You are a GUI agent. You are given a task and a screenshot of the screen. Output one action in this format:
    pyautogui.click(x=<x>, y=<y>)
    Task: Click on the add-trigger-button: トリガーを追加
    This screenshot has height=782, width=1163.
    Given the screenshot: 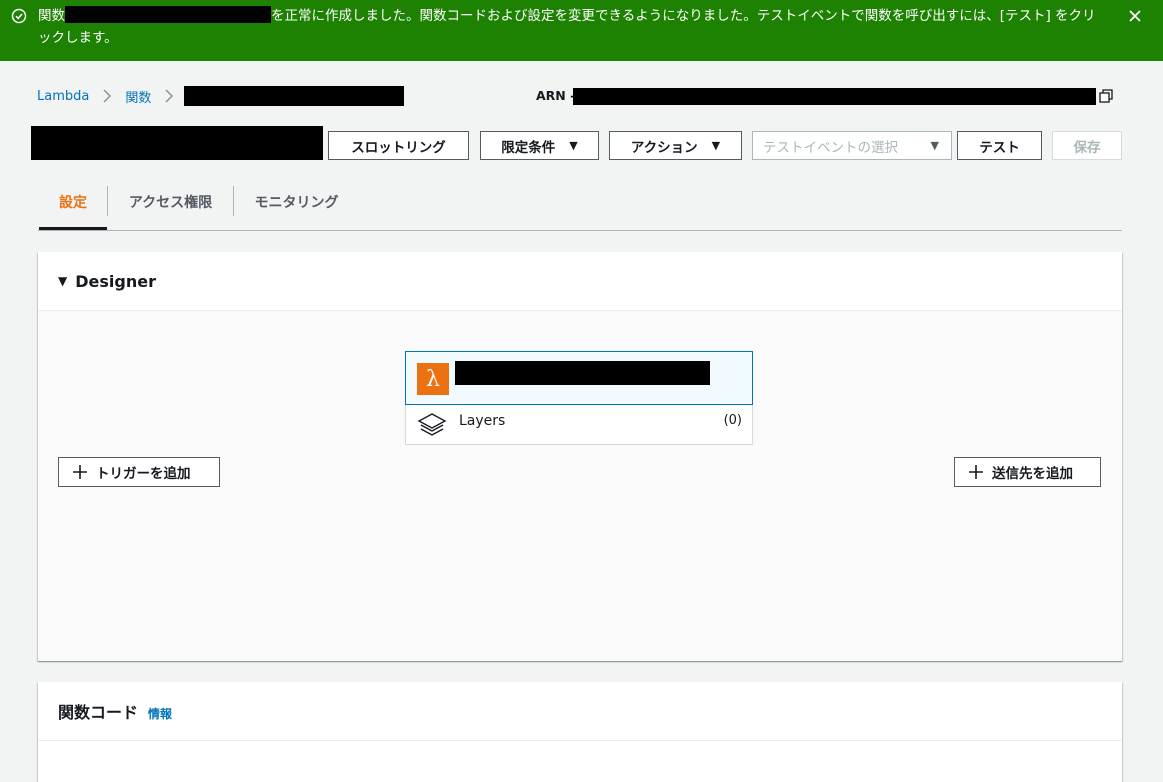 What is the action you would take?
    pyautogui.click(x=139, y=472)
    